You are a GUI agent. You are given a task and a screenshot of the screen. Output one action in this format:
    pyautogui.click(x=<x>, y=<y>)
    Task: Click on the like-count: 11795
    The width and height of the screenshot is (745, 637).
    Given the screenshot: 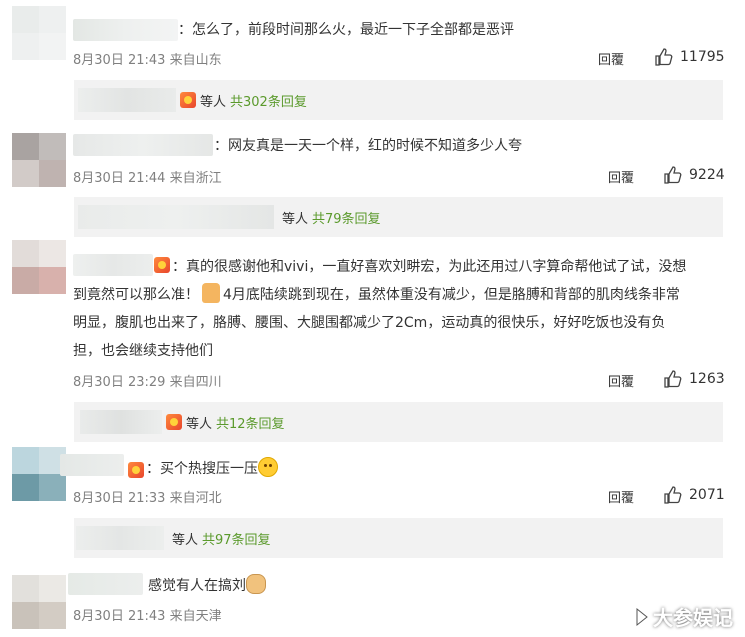 What is the action you would take?
    pyautogui.click(x=702, y=57)
    